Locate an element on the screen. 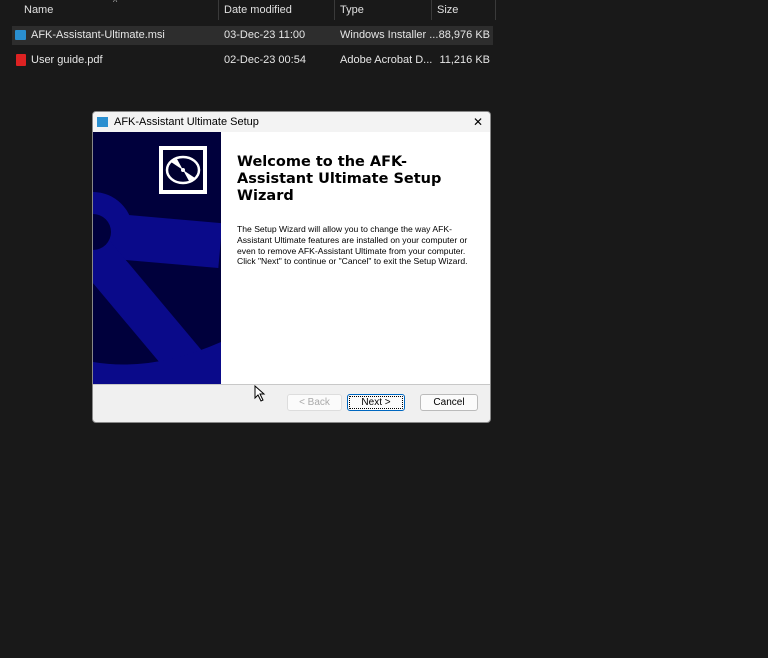 This screenshot has width=768, height=658. close-icon: ✕ is located at coordinates (478, 122).